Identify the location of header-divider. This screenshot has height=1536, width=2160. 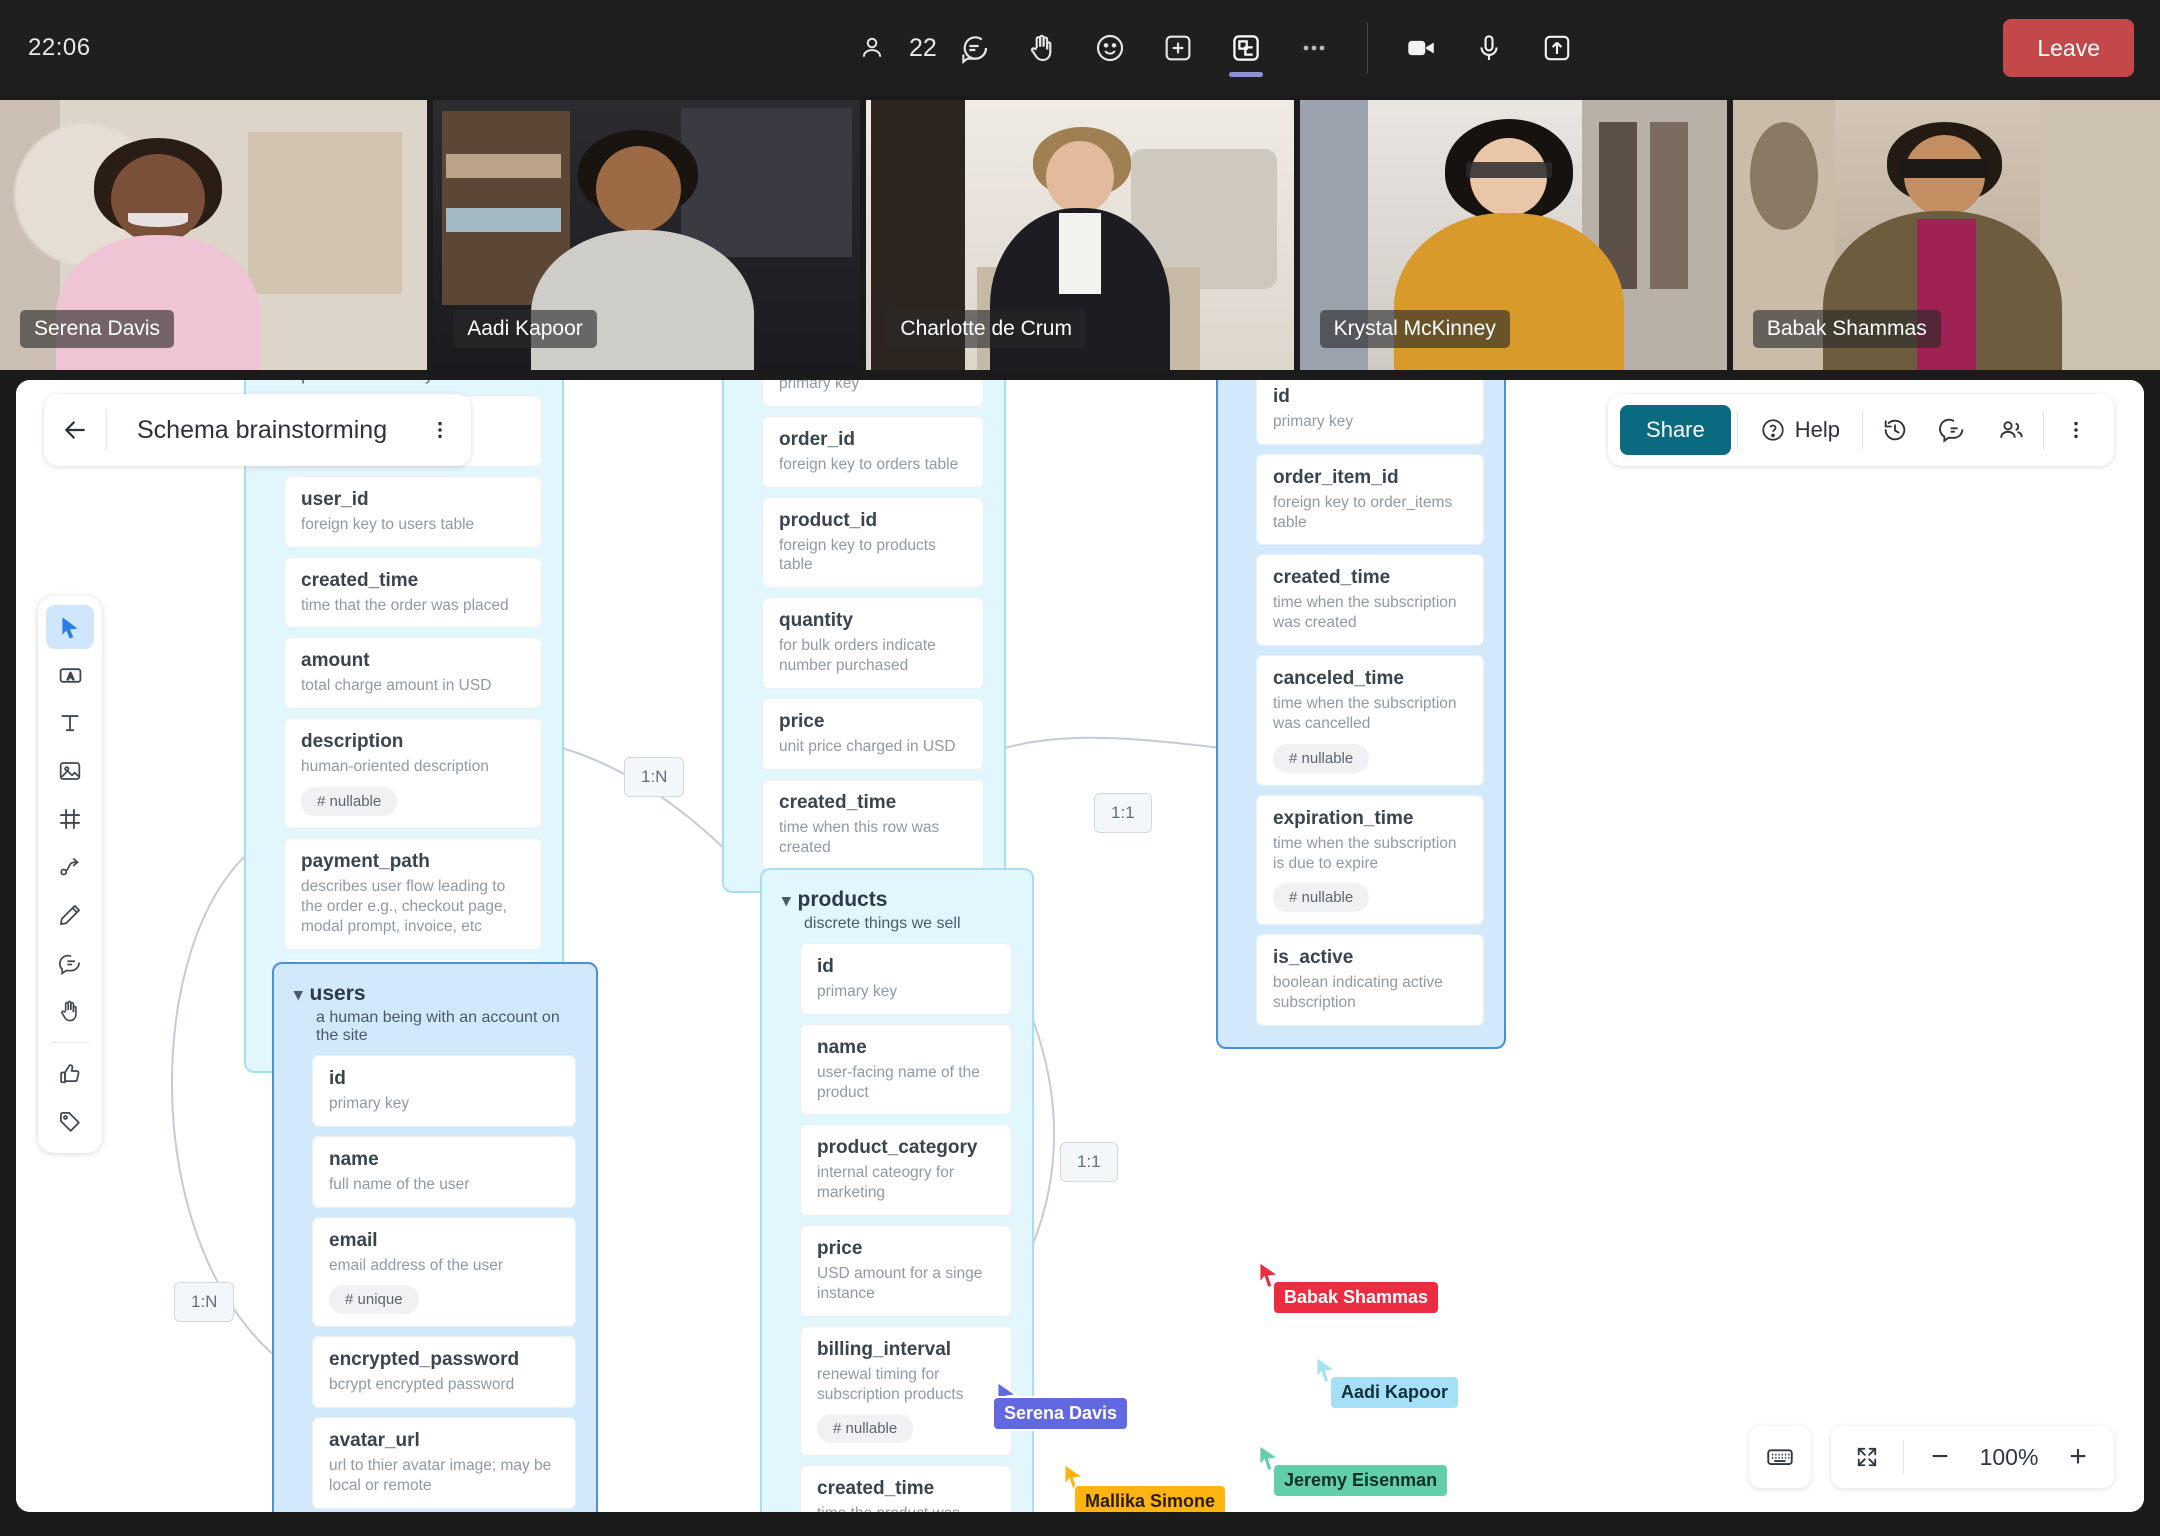
(2043, 430).